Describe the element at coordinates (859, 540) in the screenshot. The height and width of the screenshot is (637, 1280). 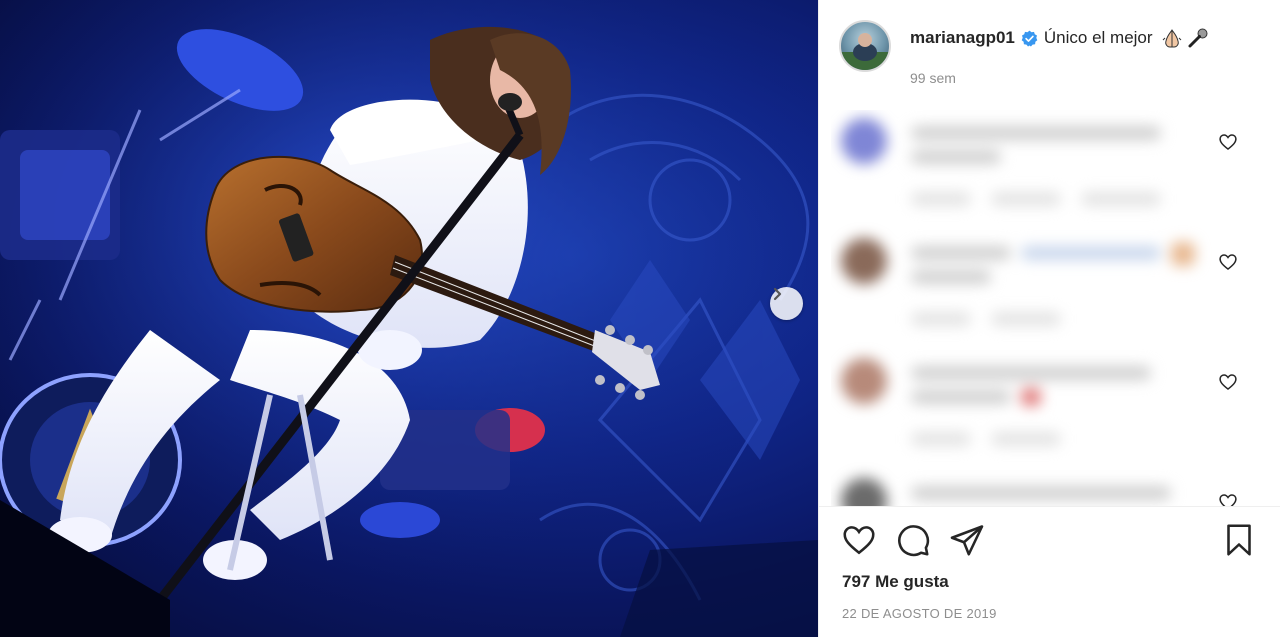
I see `heart-icon` at that location.